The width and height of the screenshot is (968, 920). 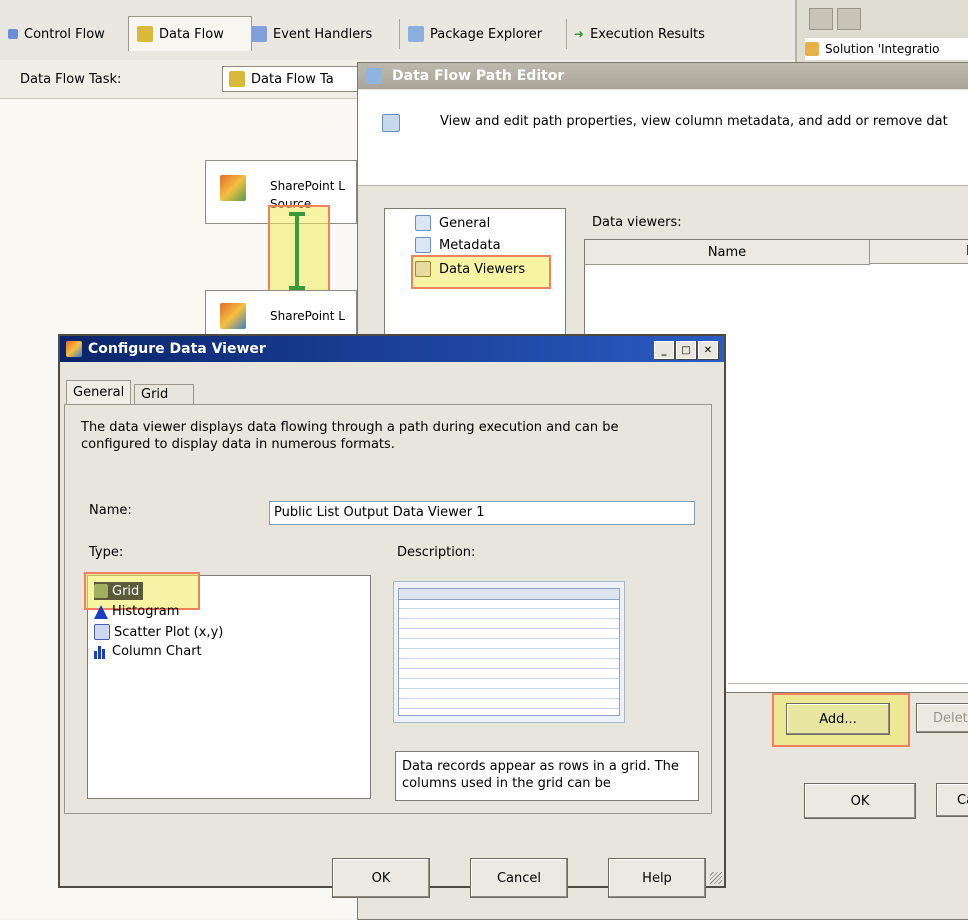 What do you see at coordinates (148, 651) in the screenshot?
I see `type-item-column-chart: Column Chart` at bounding box center [148, 651].